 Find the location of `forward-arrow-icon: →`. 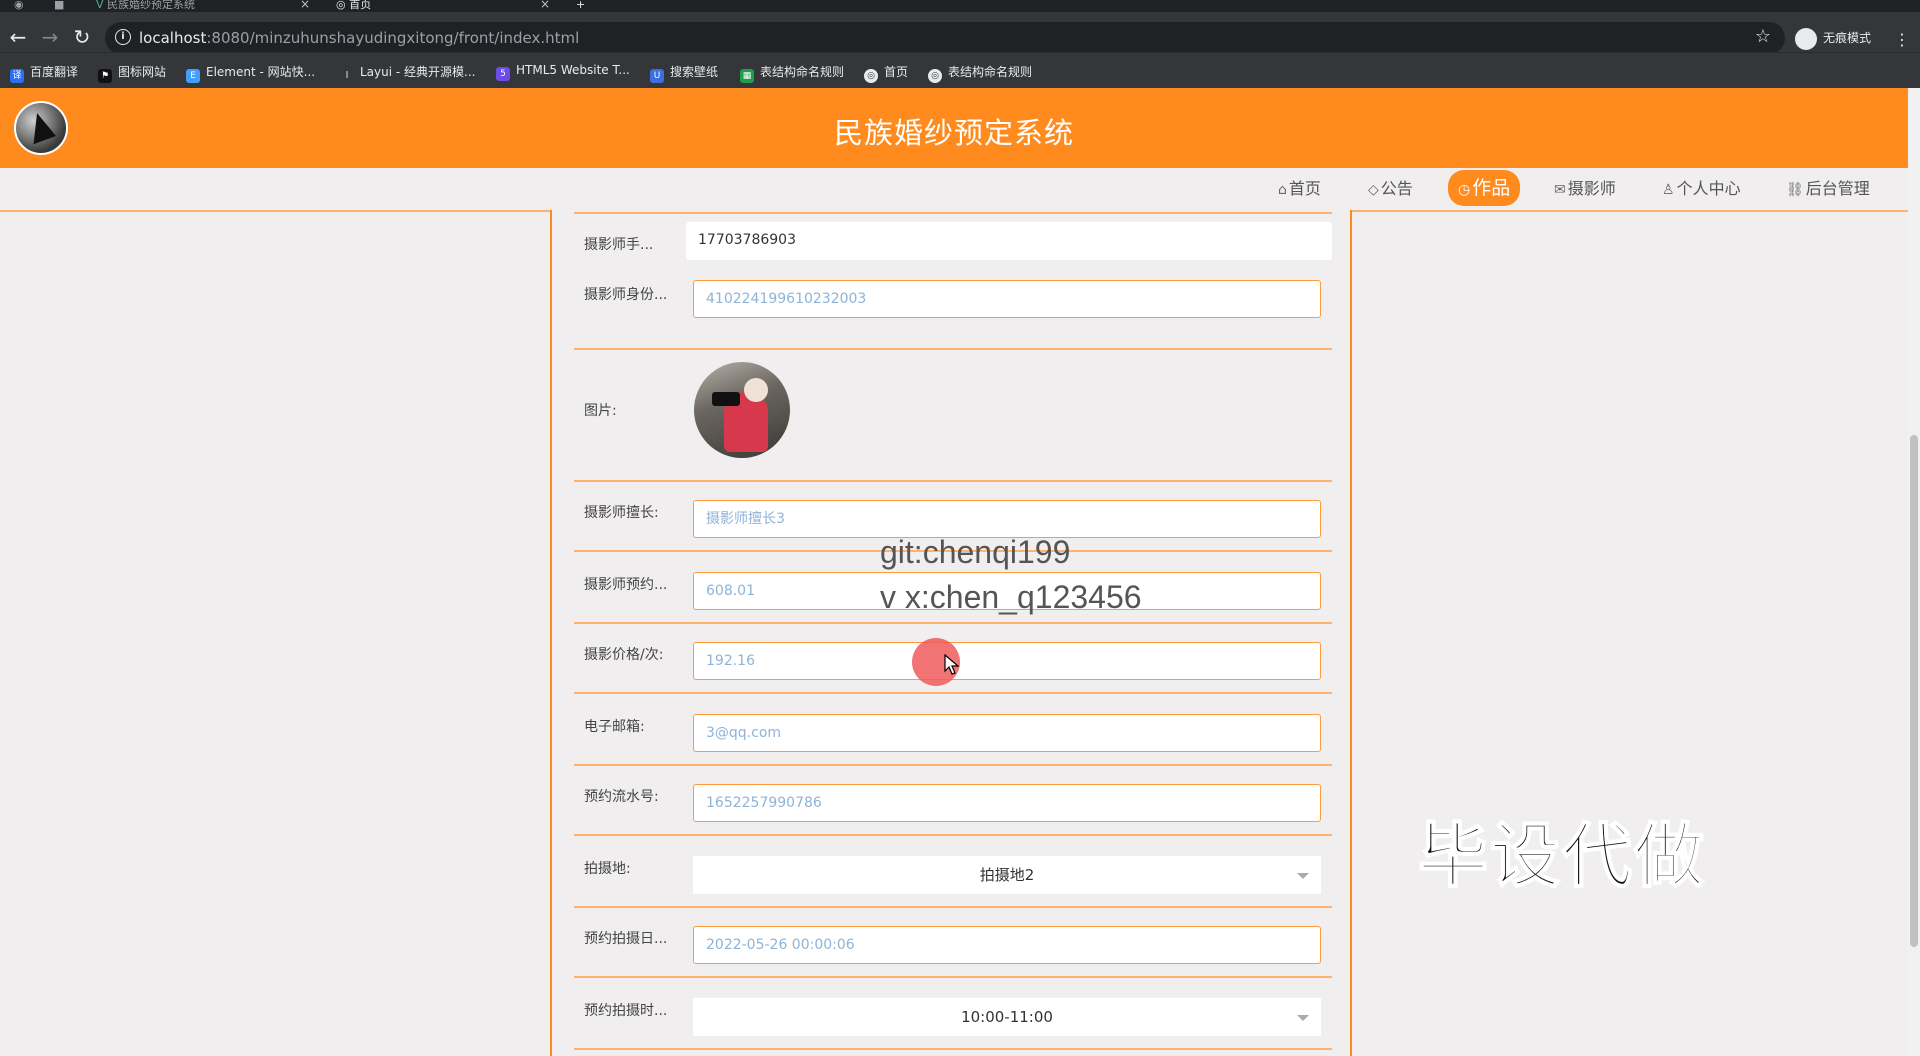

forward-arrow-icon: → is located at coordinates (50, 37).